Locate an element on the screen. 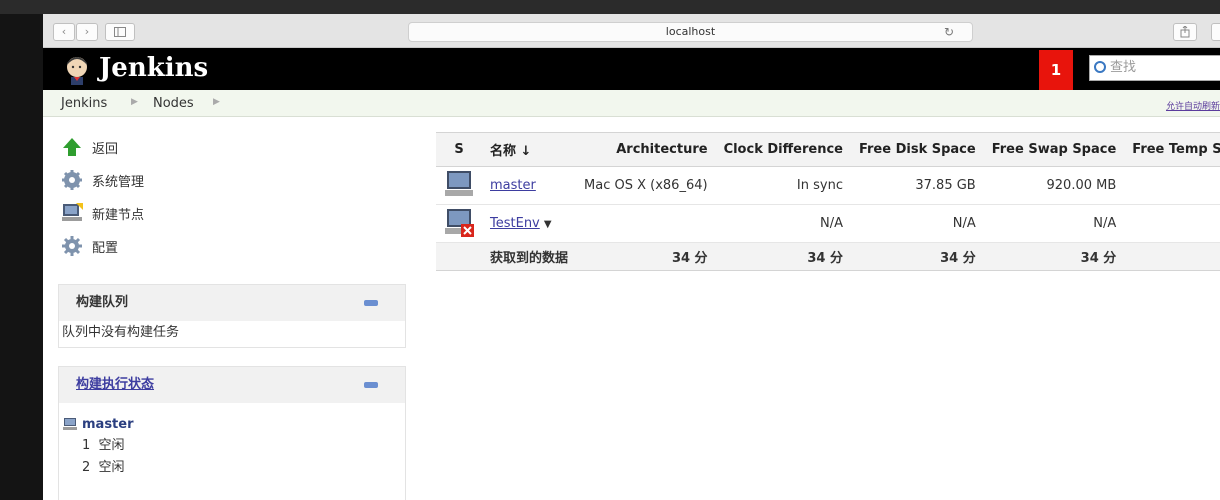 Image resolution: width=1220 pixels, height=500 pixels. search-icon is located at coordinates (1100, 67).